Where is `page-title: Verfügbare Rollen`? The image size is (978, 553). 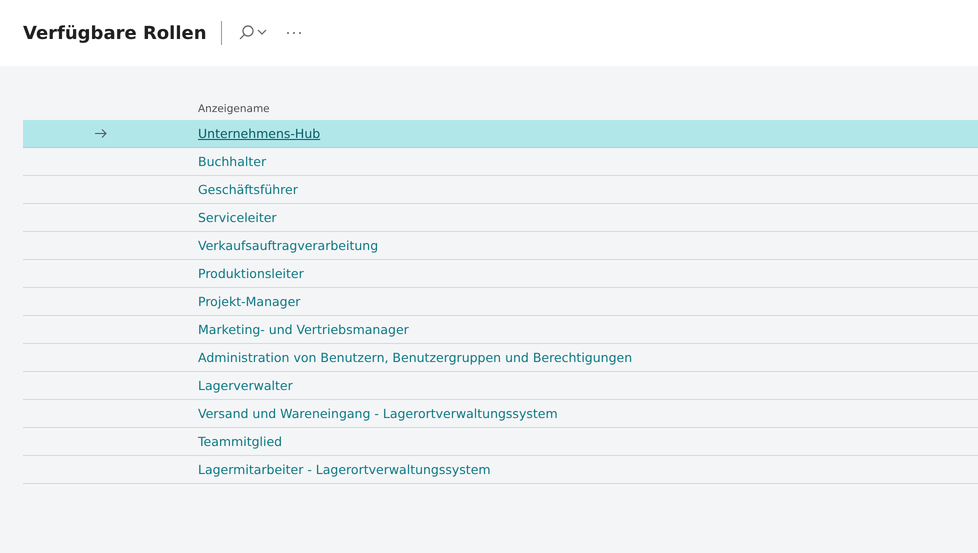 page-title: Verfügbare Rollen is located at coordinates (115, 33).